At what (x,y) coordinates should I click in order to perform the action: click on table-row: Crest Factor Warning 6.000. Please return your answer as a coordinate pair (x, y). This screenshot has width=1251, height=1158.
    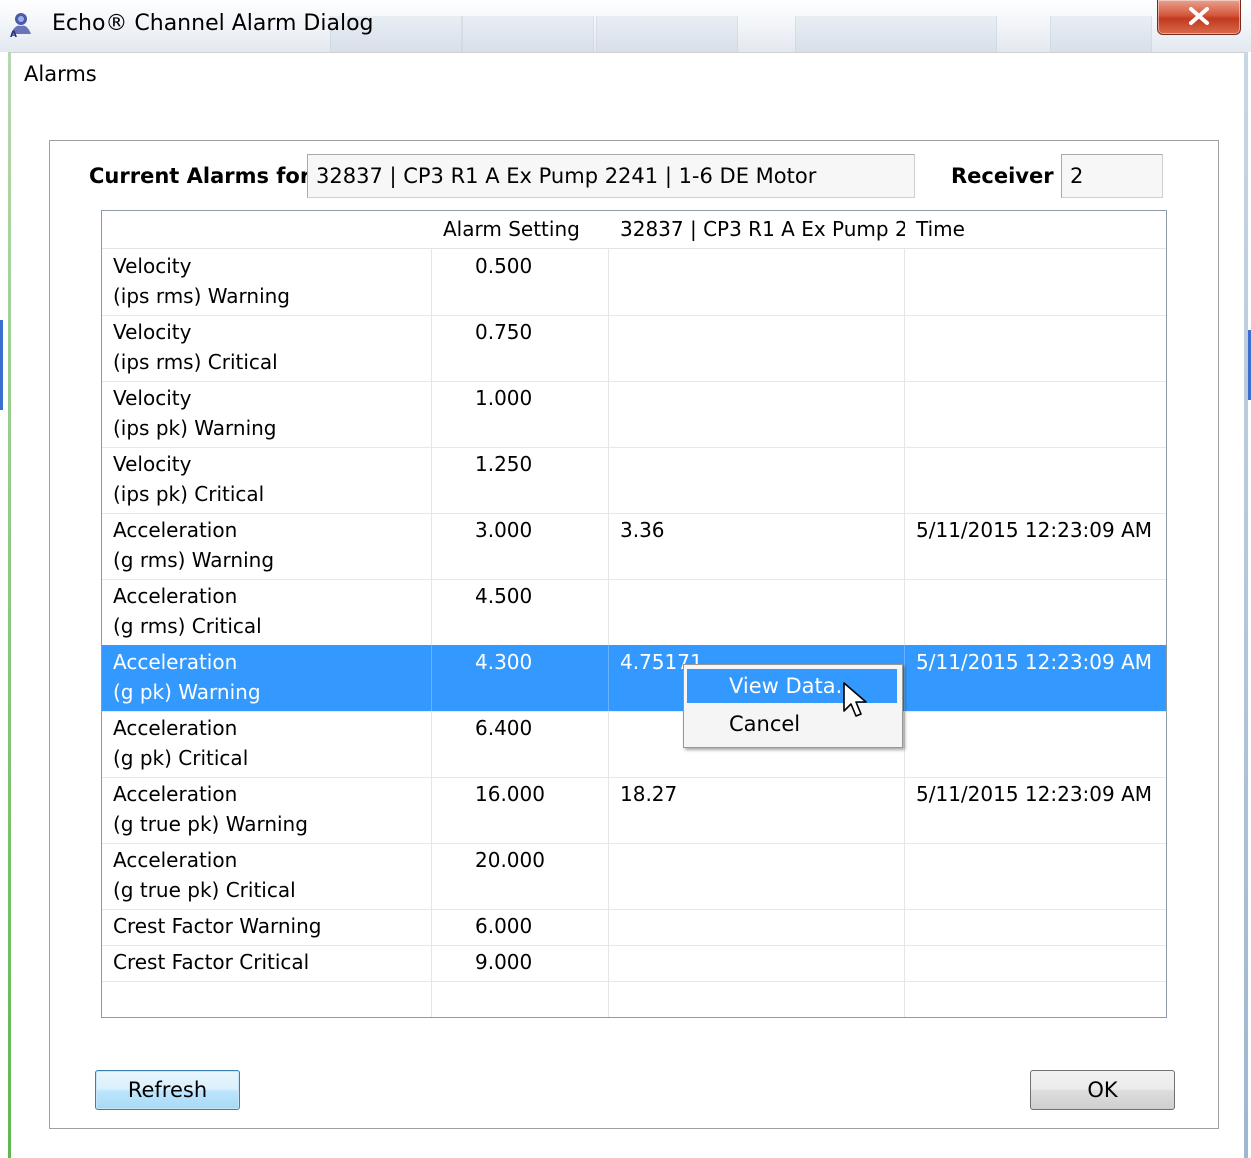
    Looking at the image, I should click on (634, 927).